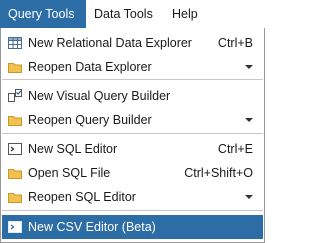 This screenshot has width=320, height=243. What do you see at coordinates (235, 149) in the screenshot?
I see `menu-item-shortcut: Ctrl+E` at bounding box center [235, 149].